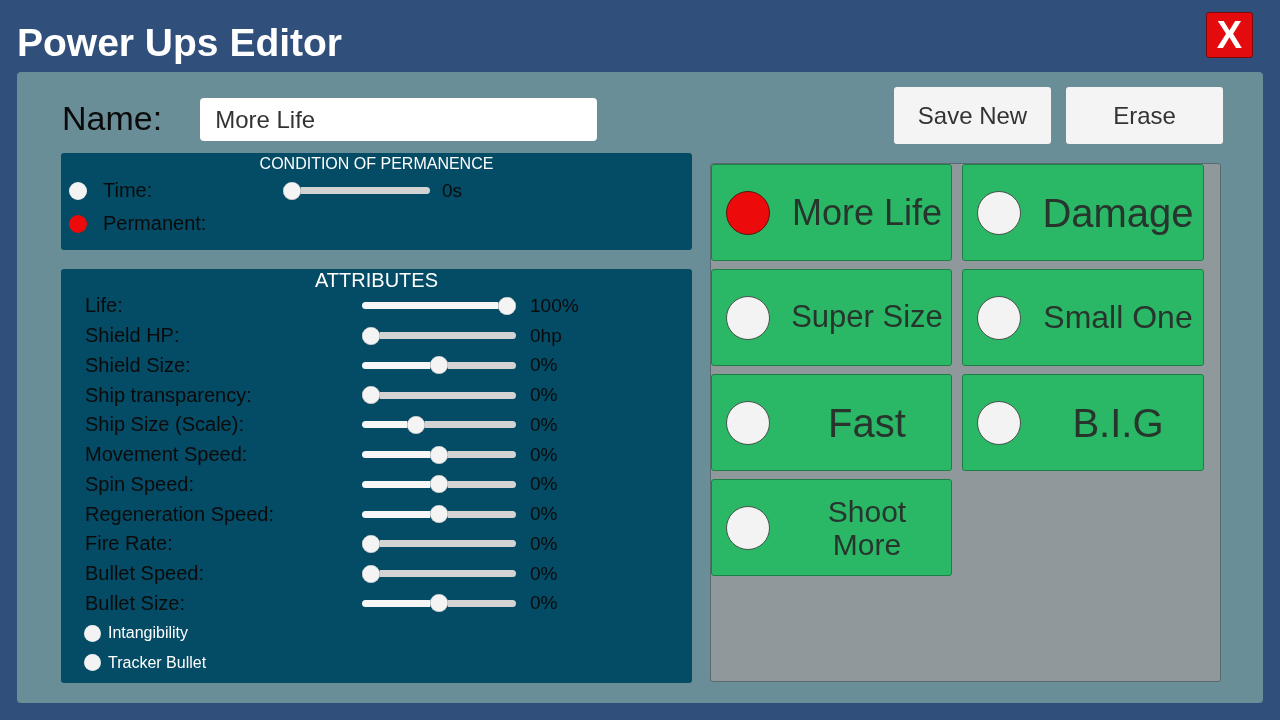 This screenshot has height=720, width=1280. I want to click on power-up-card: Damage, so click(1083, 212).